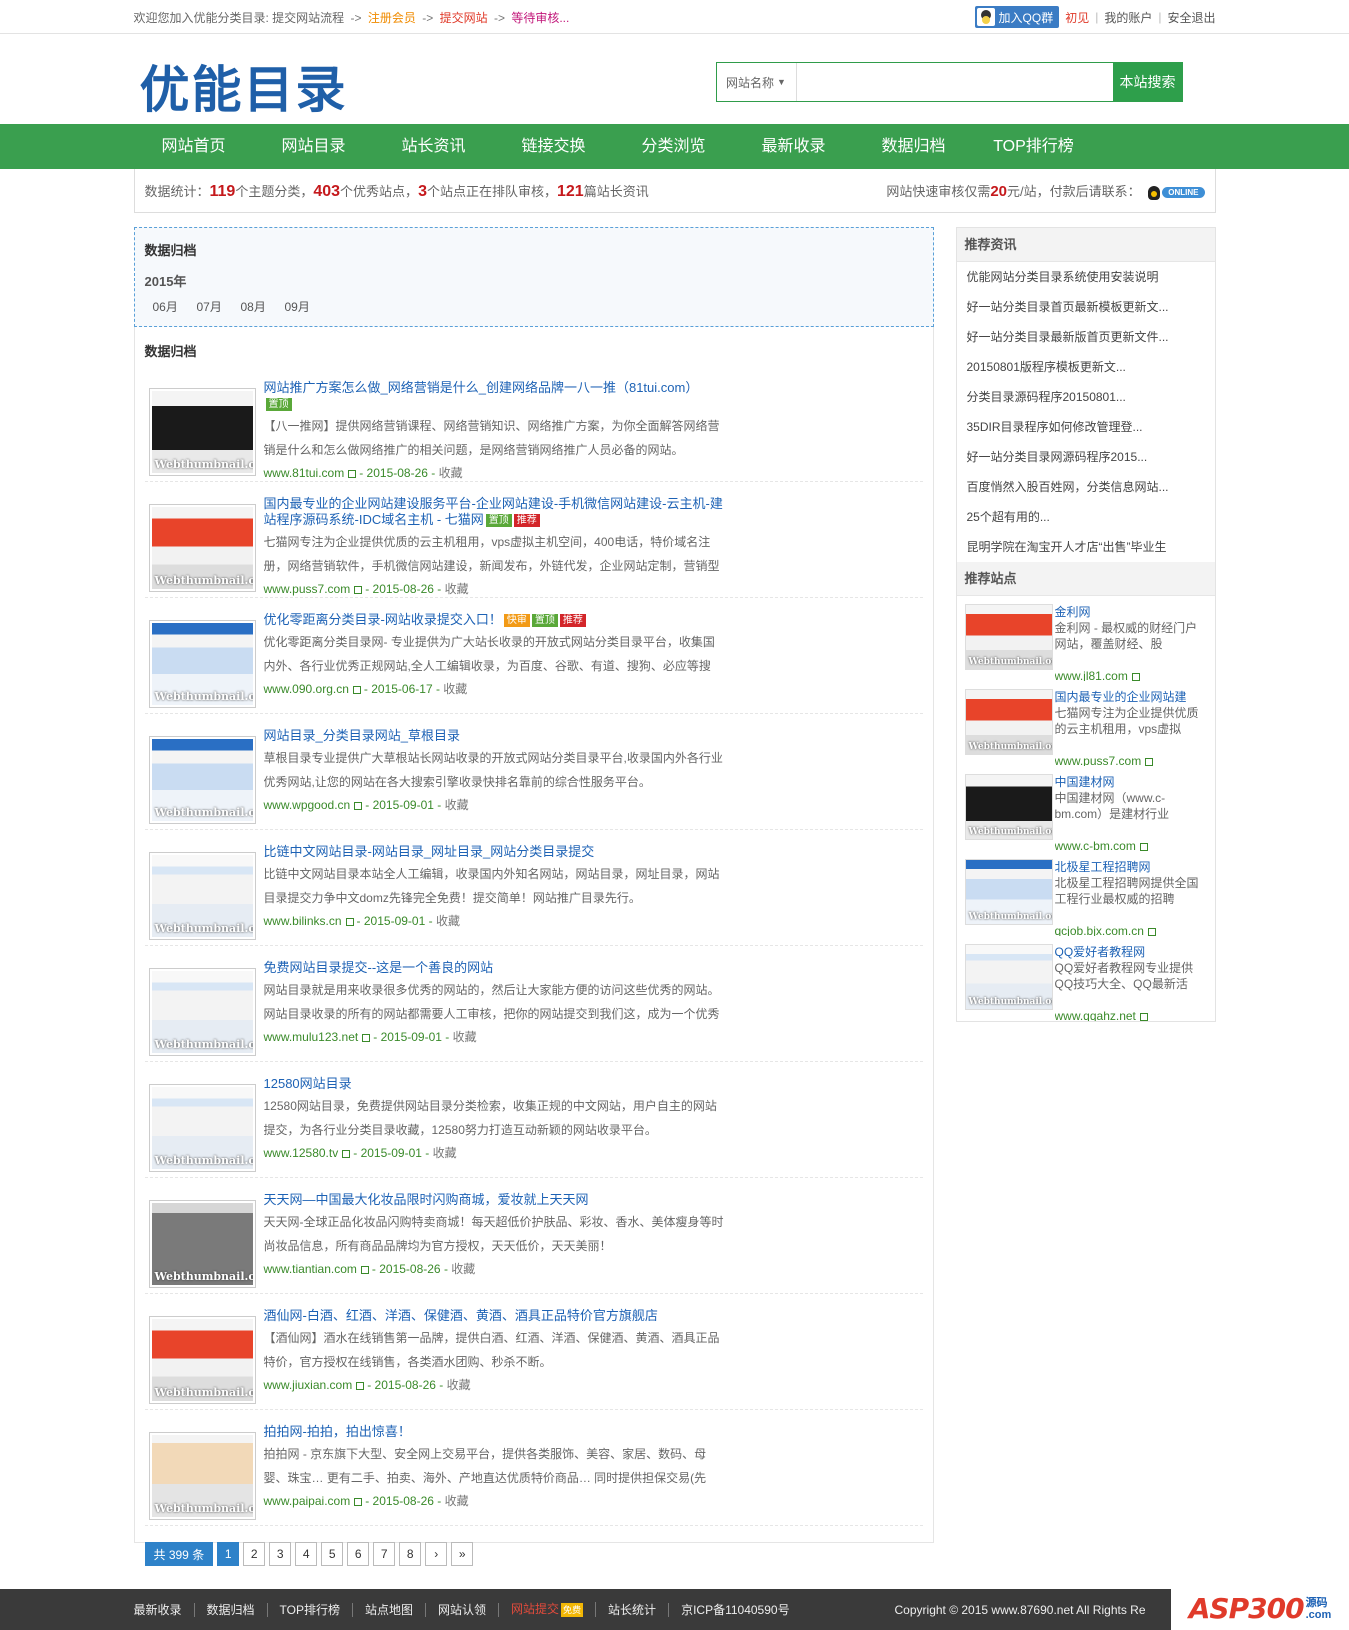 The image size is (1349, 1630). Describe the element at coordinates (794, 146) in the screenshot. I see `nav-item-5: 最新收录` at that location.